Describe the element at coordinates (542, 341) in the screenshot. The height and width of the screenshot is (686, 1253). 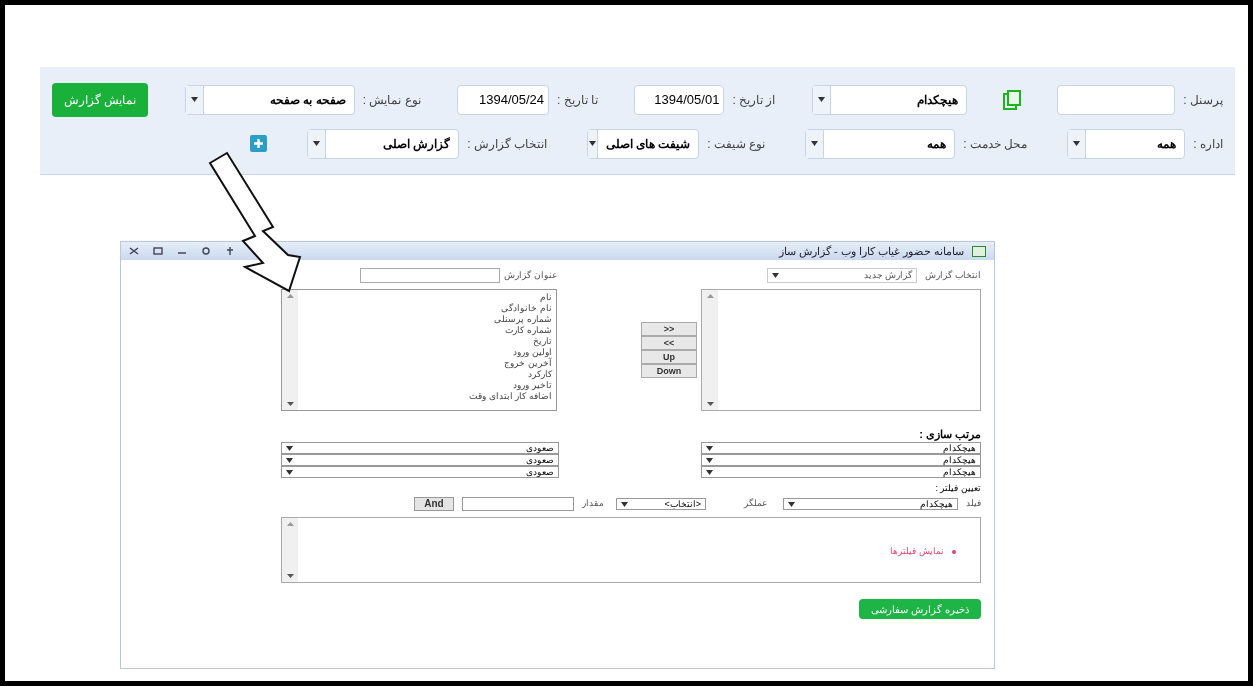
I see `list-item: تاریخ` at that location.